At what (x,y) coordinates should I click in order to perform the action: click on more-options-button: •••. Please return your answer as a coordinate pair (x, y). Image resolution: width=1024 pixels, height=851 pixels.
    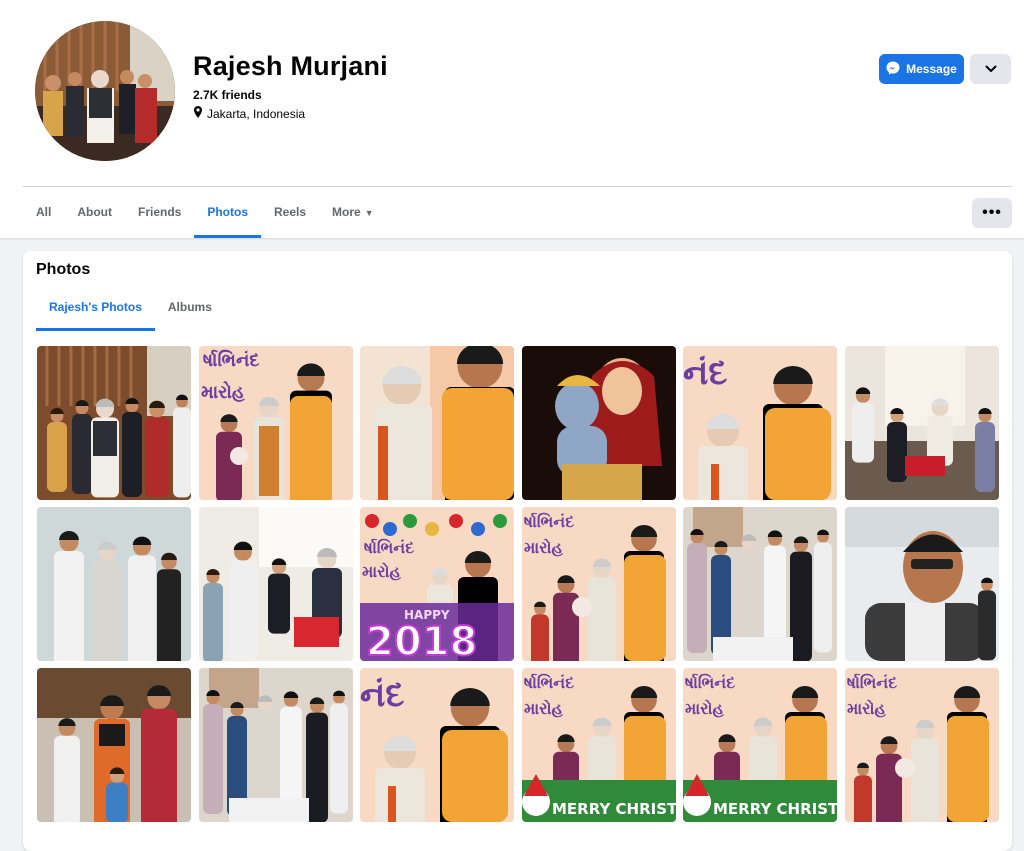
    Looking at the image, I should click on (992, 213).